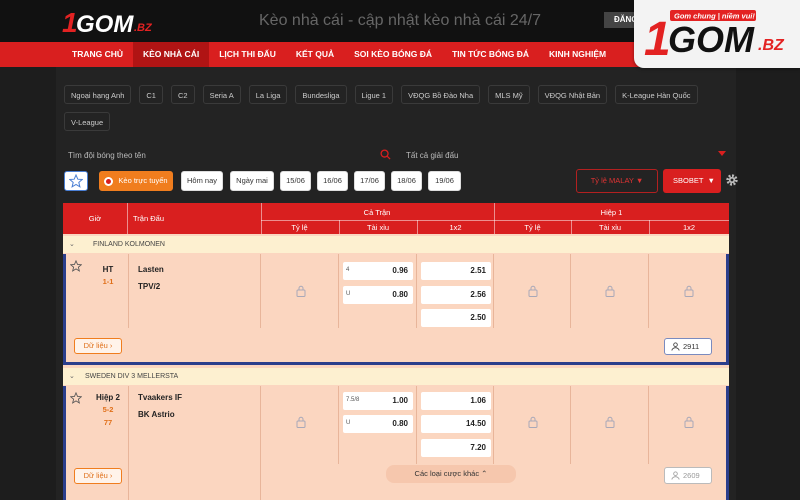 This screenshot has width=800, height=500. I want to click on svg-text: Gom chung | niềm vui!, so click(714, 16).